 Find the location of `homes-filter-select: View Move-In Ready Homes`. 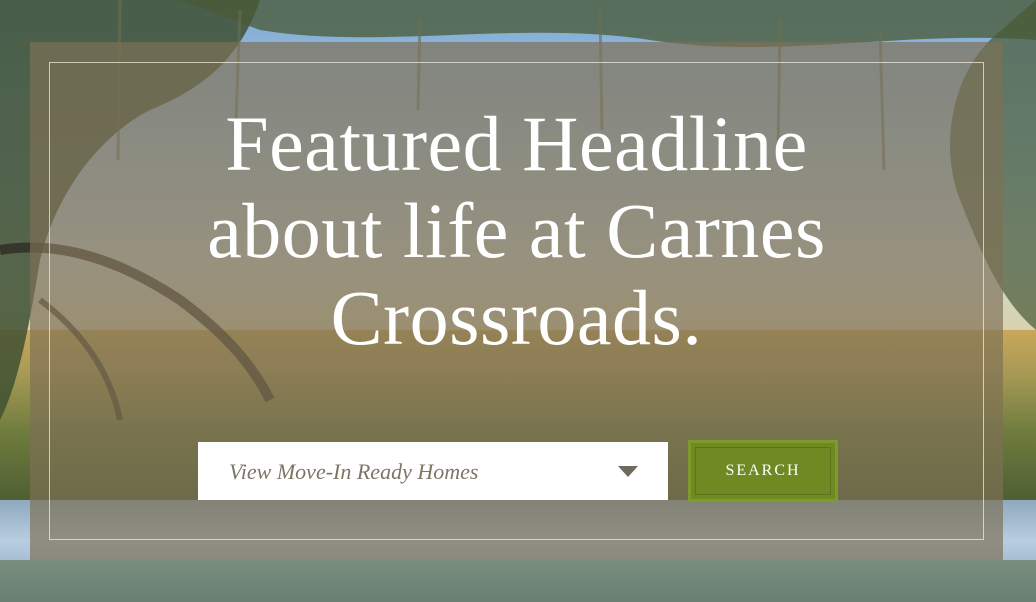

homes-filter-select: View Move-In Ready Homes is located at coordinates (433, 471).